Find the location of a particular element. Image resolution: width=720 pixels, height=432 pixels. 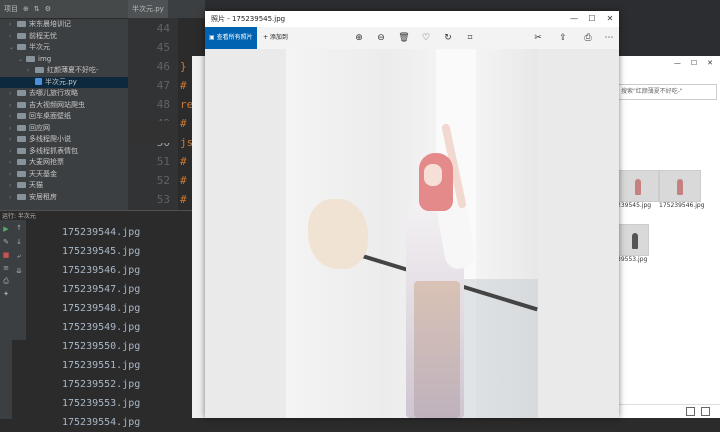

delete-icon: 🗑 is located at coordinates (404, 38).